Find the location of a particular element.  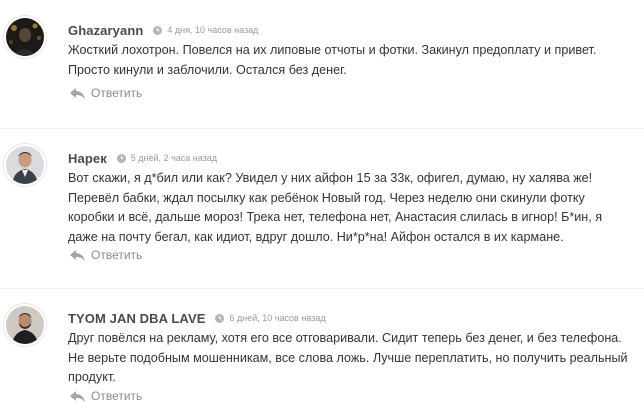

comment-author: Нарек is located at coordinates (87, 158).